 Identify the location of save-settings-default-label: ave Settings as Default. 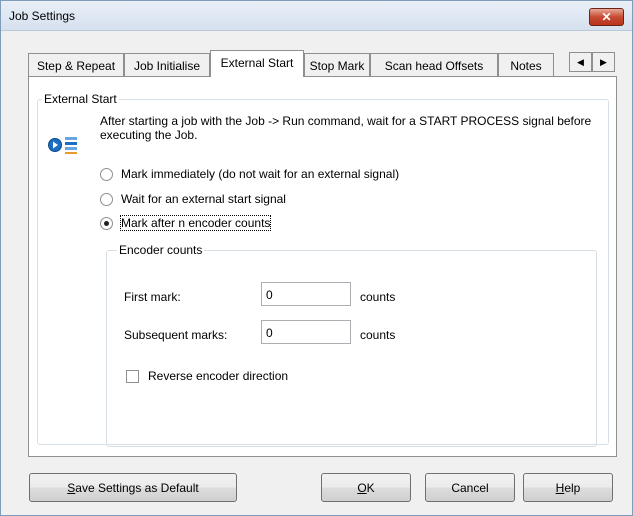
(137, 487).